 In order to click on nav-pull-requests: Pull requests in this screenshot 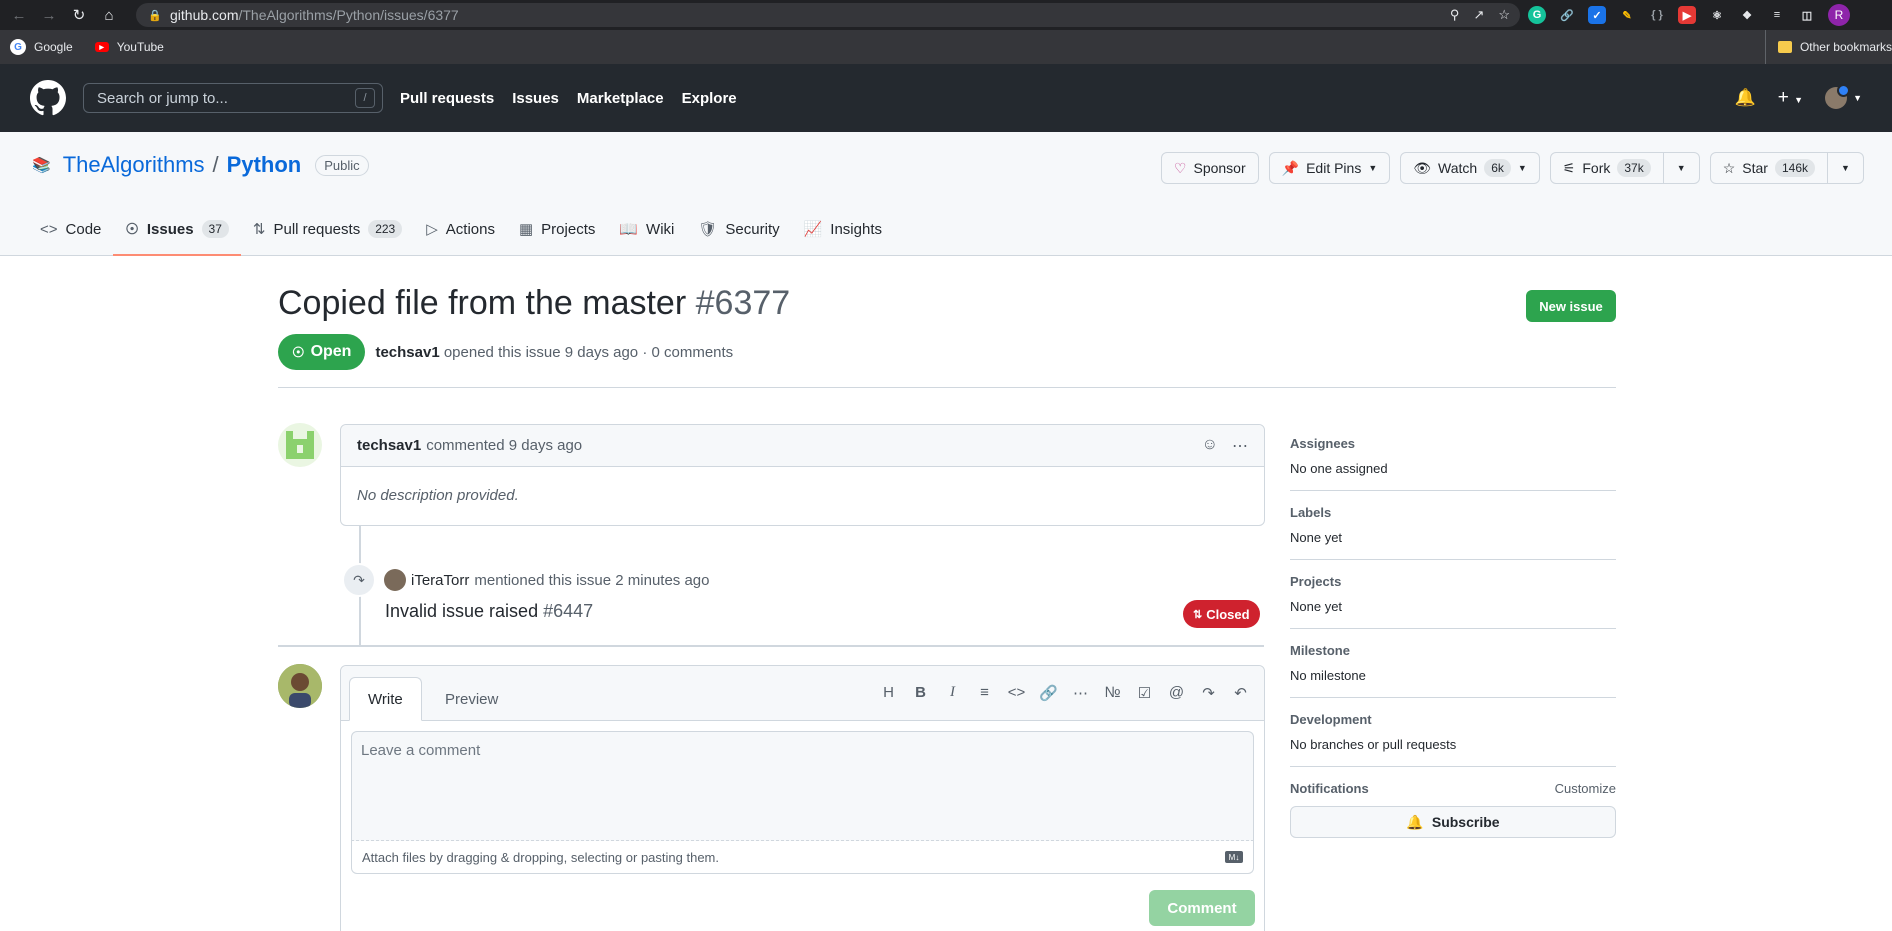, I will do `click(447, 98)`.